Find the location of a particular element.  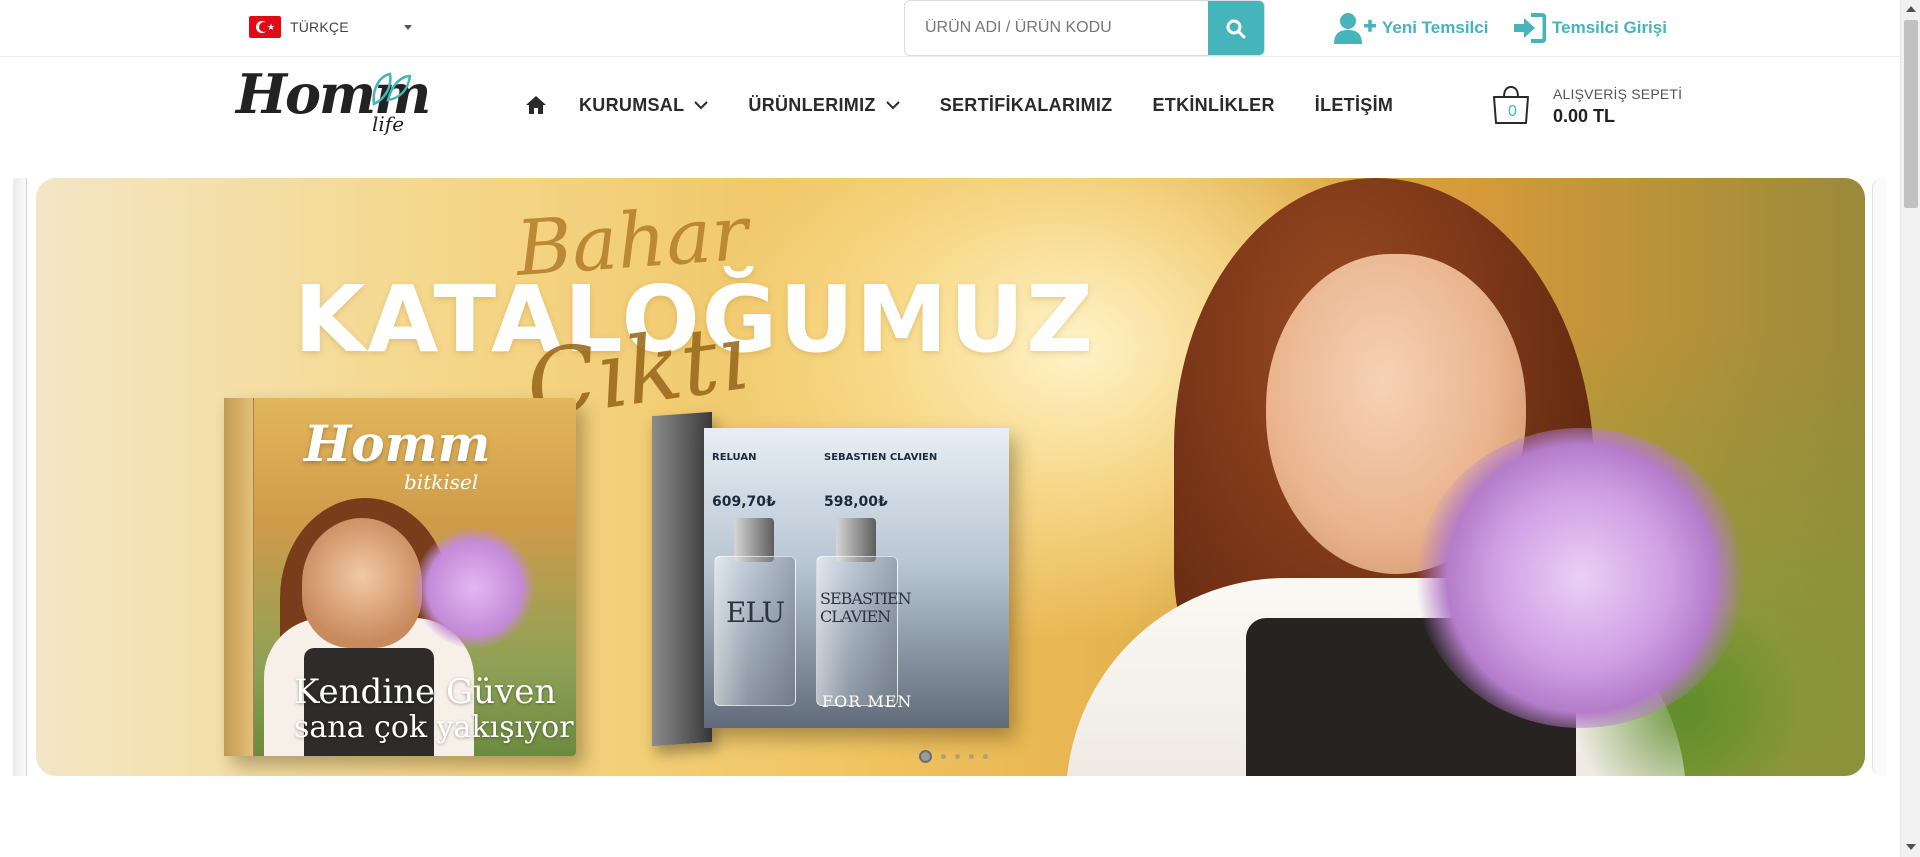

nav-item-urunlerimiz: ÜRÜNLERIMIZ is located at coordinates (824, 105).